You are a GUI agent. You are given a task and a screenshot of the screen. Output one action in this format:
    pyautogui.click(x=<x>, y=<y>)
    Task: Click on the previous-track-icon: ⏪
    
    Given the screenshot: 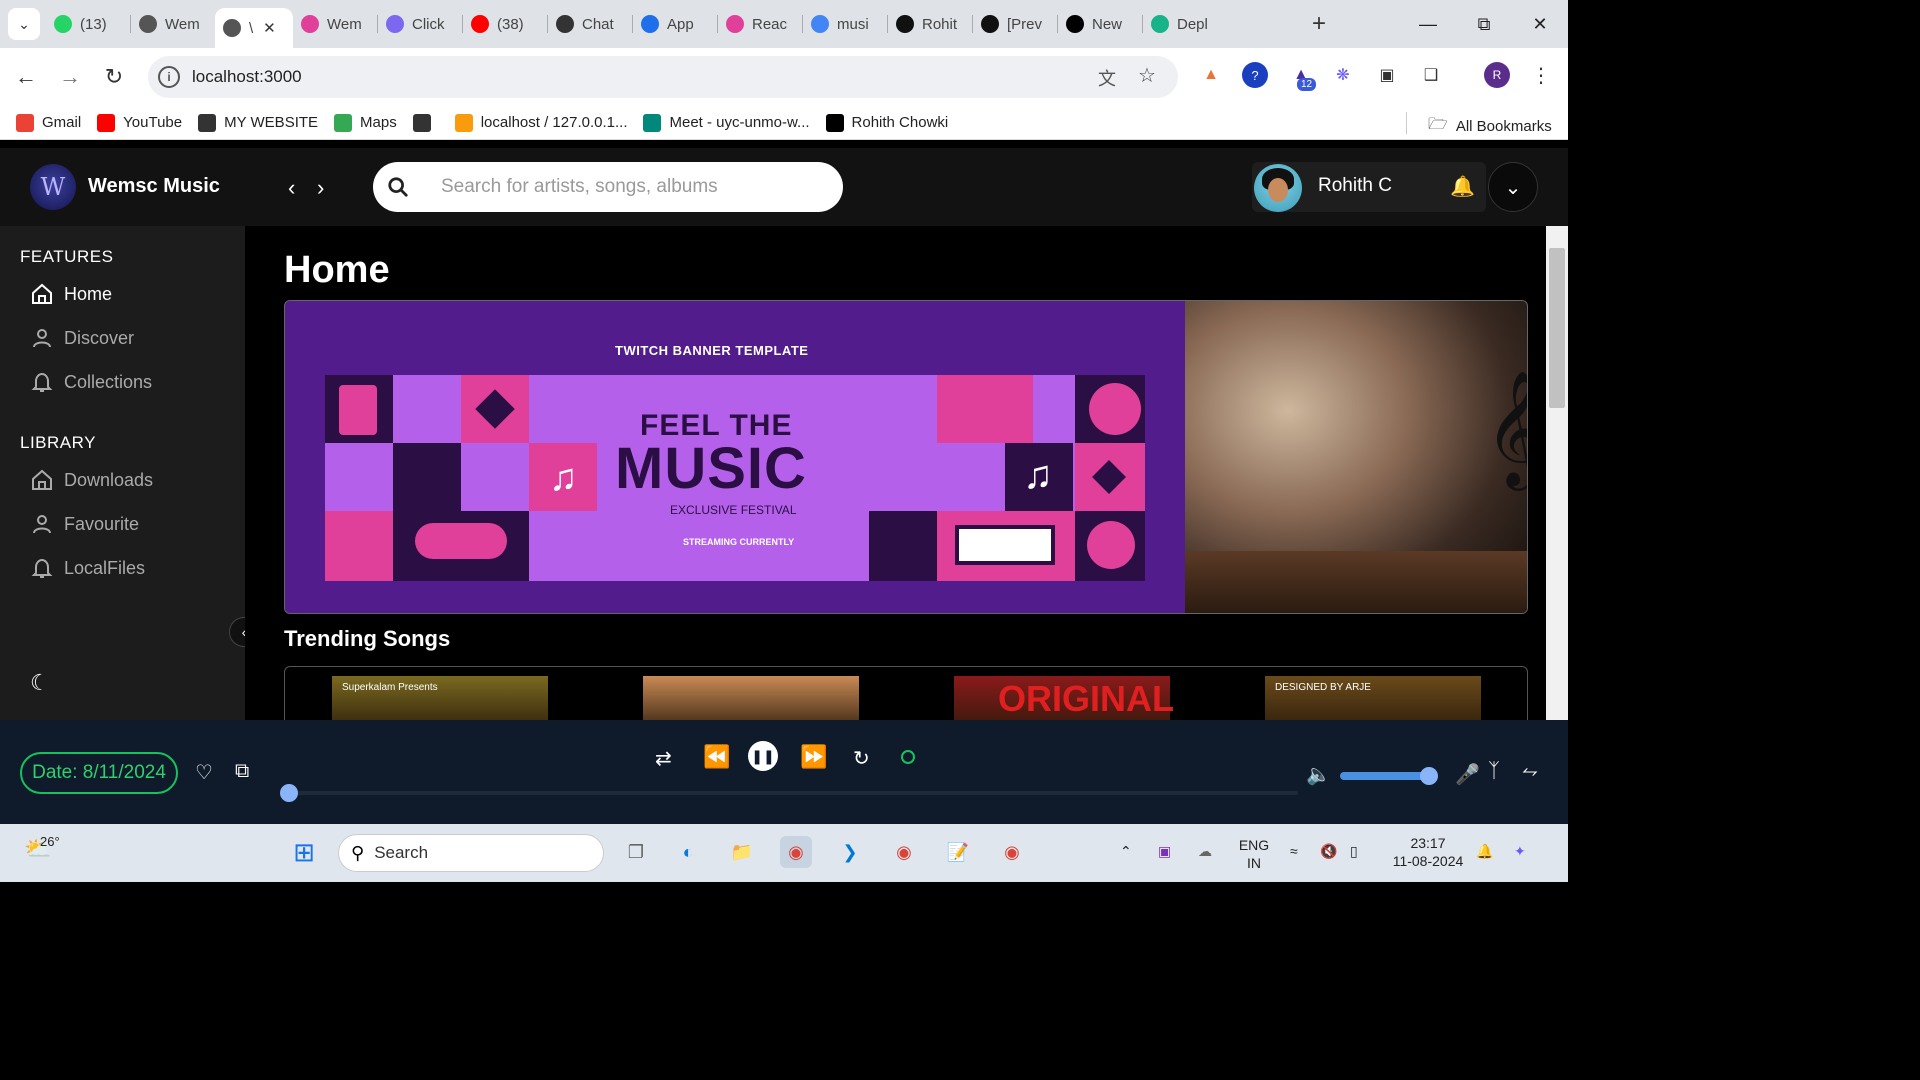 What is the action you would take?
    pyautogui.click(x=716, y=757)
    